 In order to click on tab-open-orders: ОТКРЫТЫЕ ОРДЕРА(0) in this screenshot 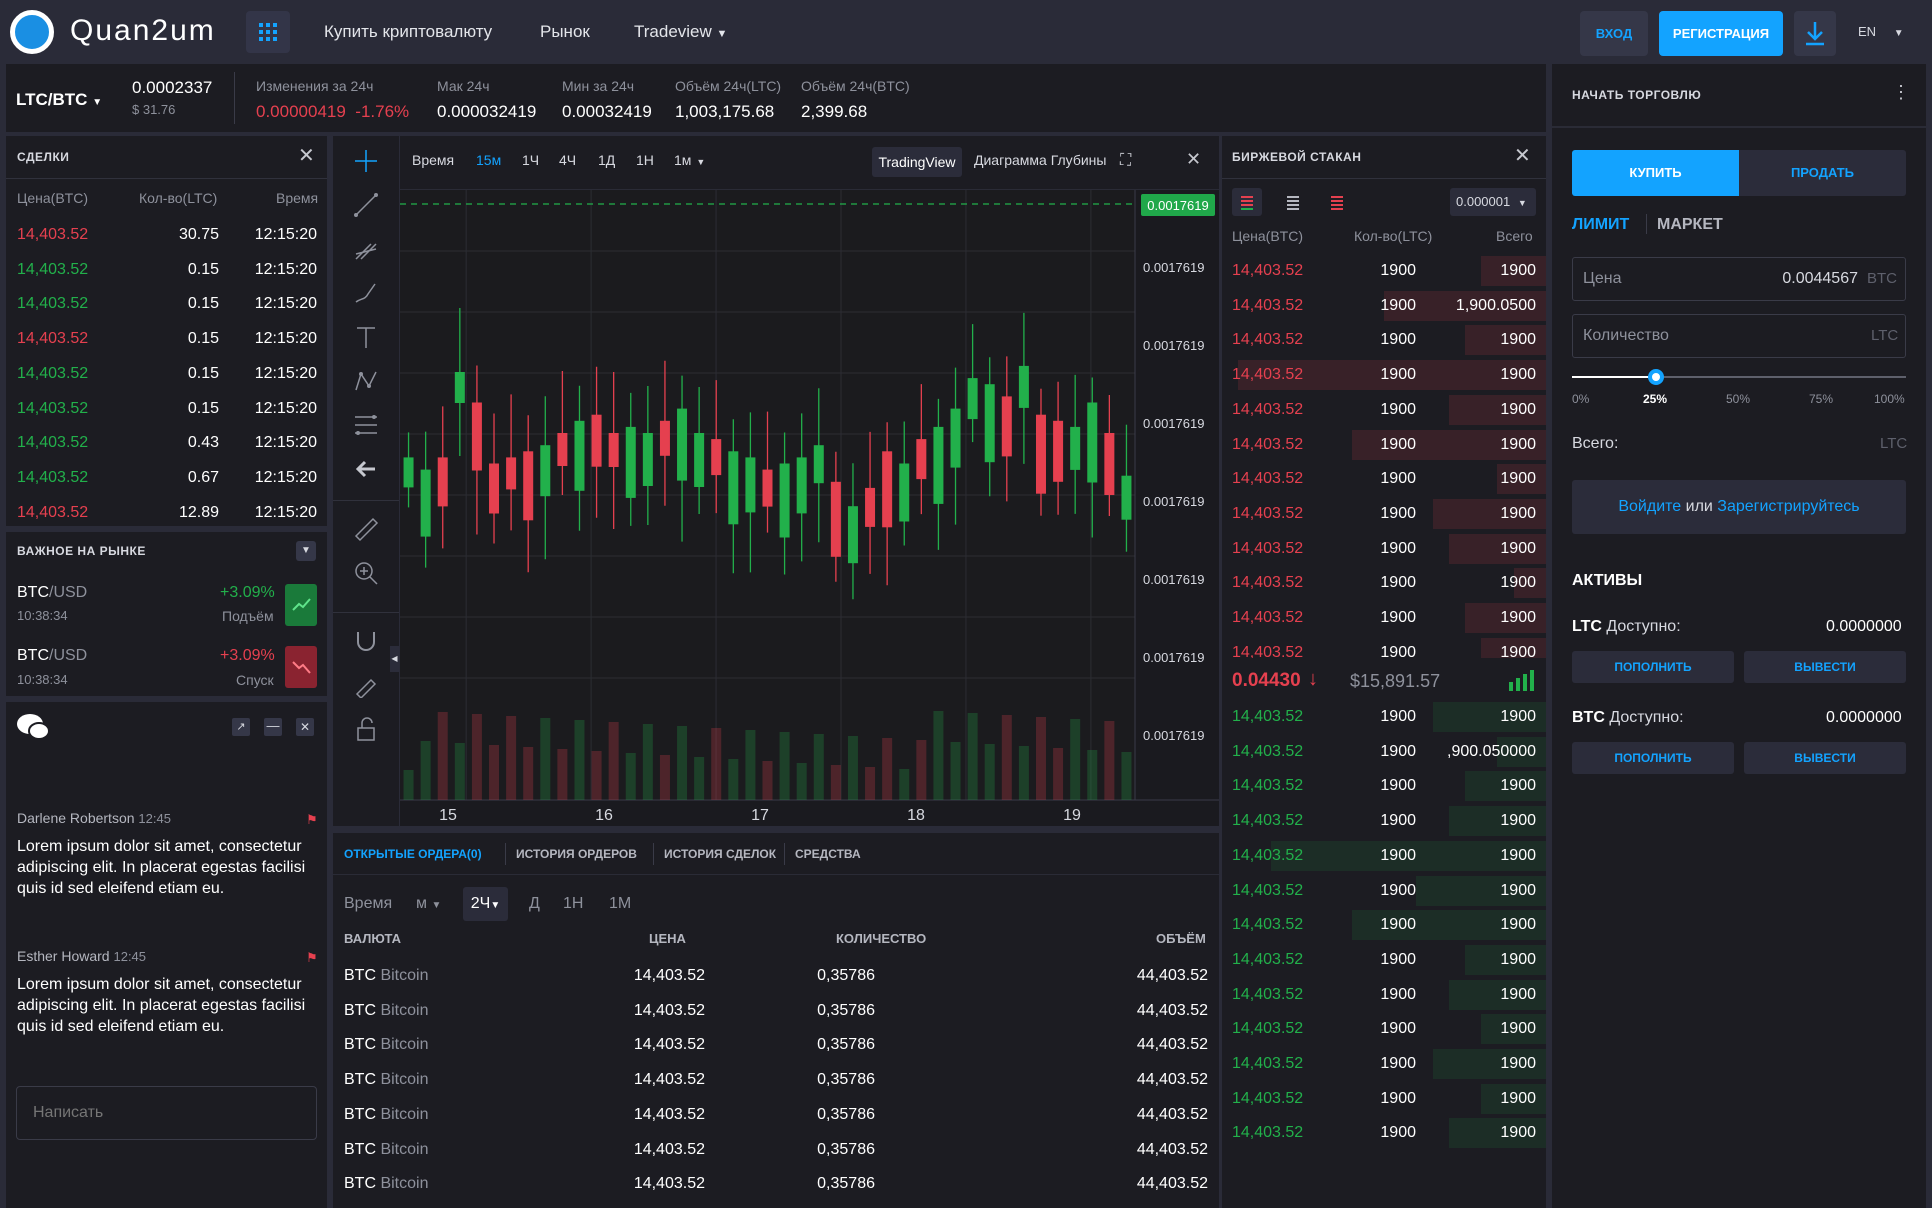, I will do `click(413, 854)`.